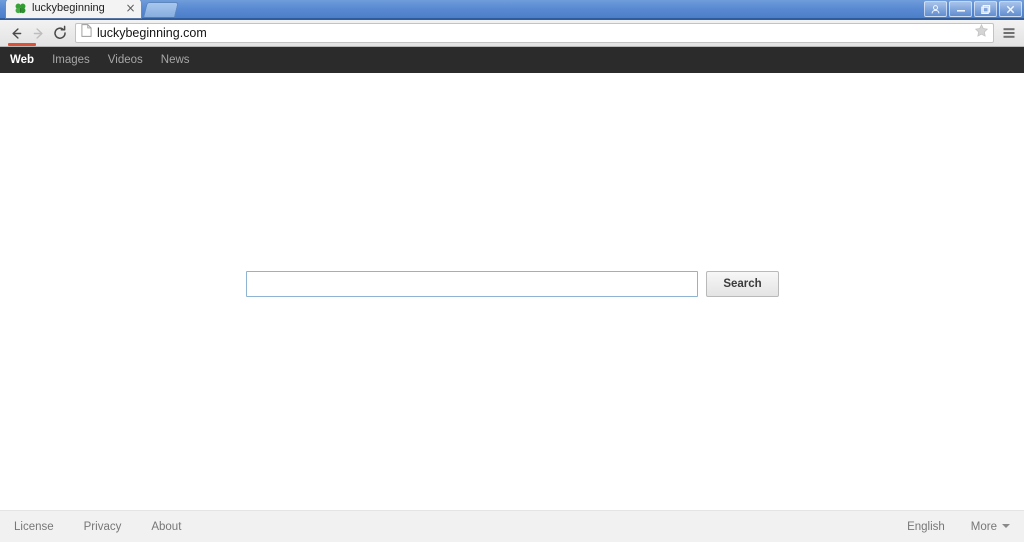 Image resolution: width=1024 pixels, height=542 pixels. I want to click on maximize-button, so click(985, 9).